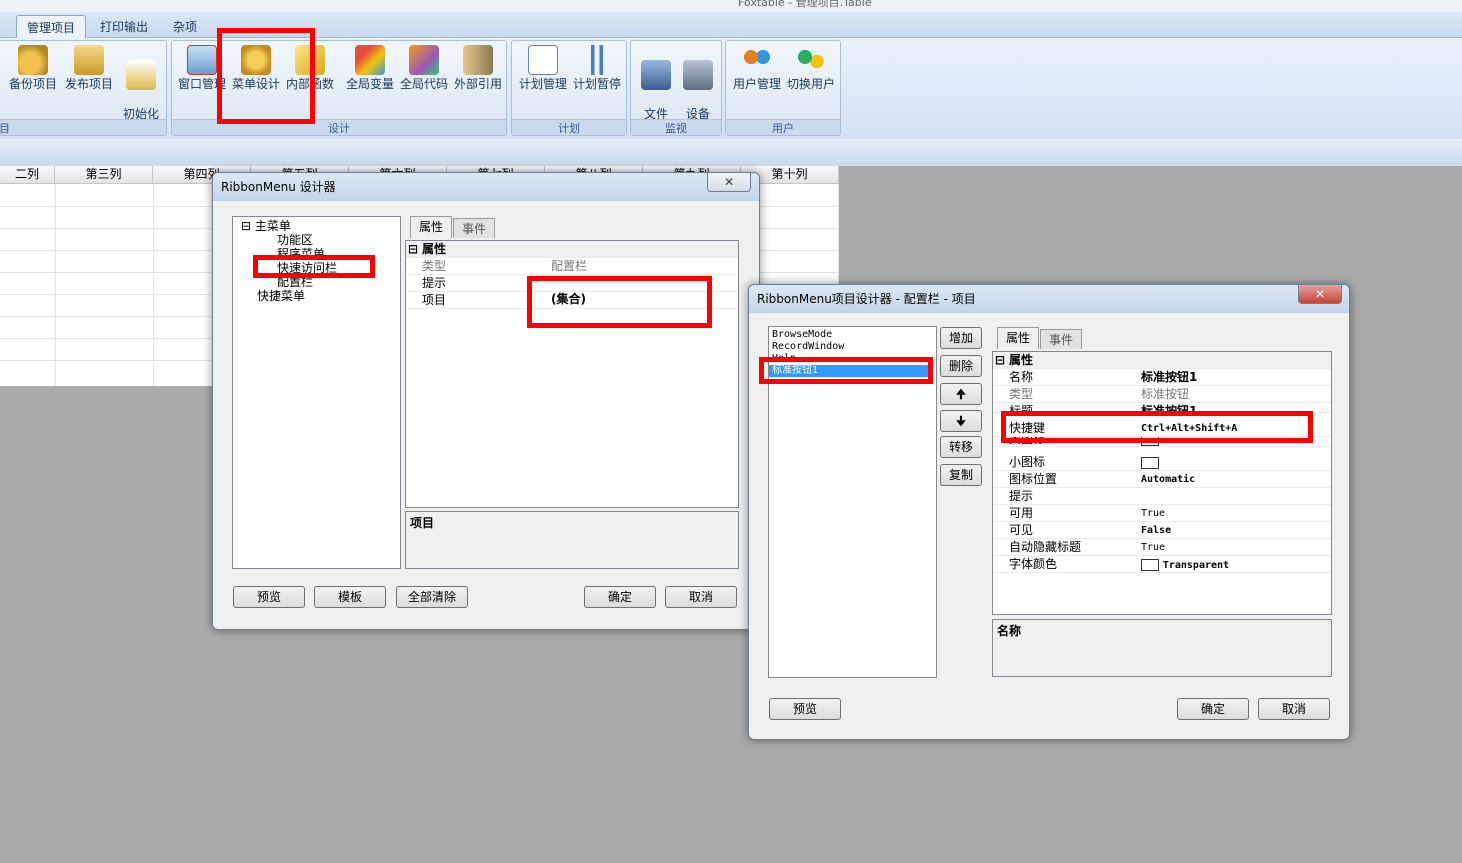 The image size is (1462, 863). Describe the element at coordinates (1162, 564) in the screenshot. I see `property-row: 字体颜色 Transparent` at that location.